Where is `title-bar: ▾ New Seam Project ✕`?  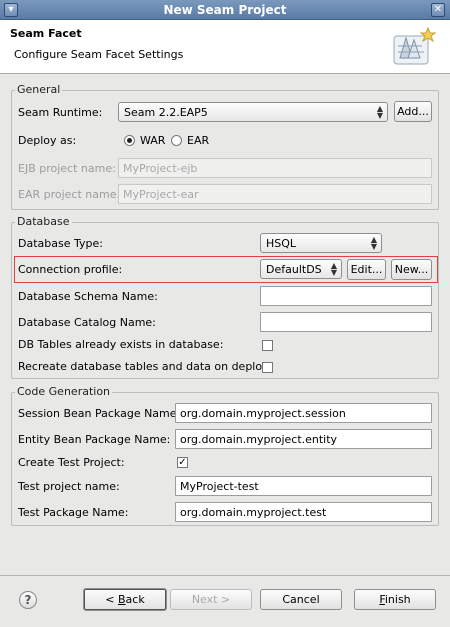 title-bar: ▾ New Seam Project ✕ is located at coordinates (225, 10).